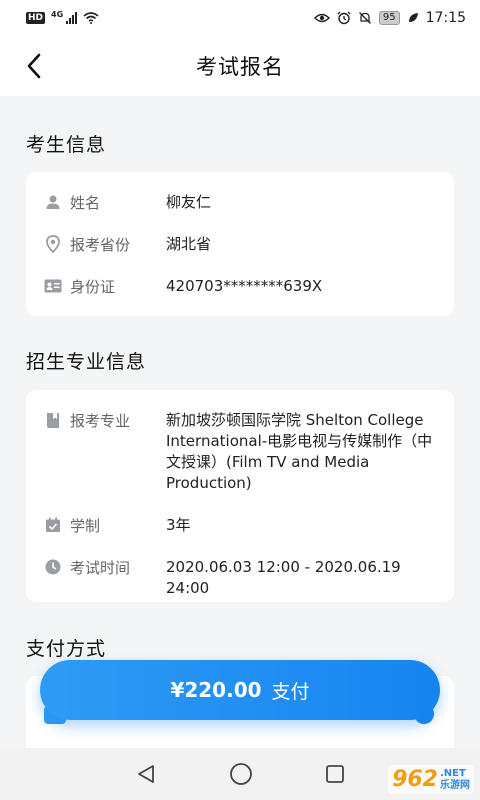 The width and height of the screenshot is (480, 800). I want to click on pay-button: ¥220.00 支付, so click(240, 690).